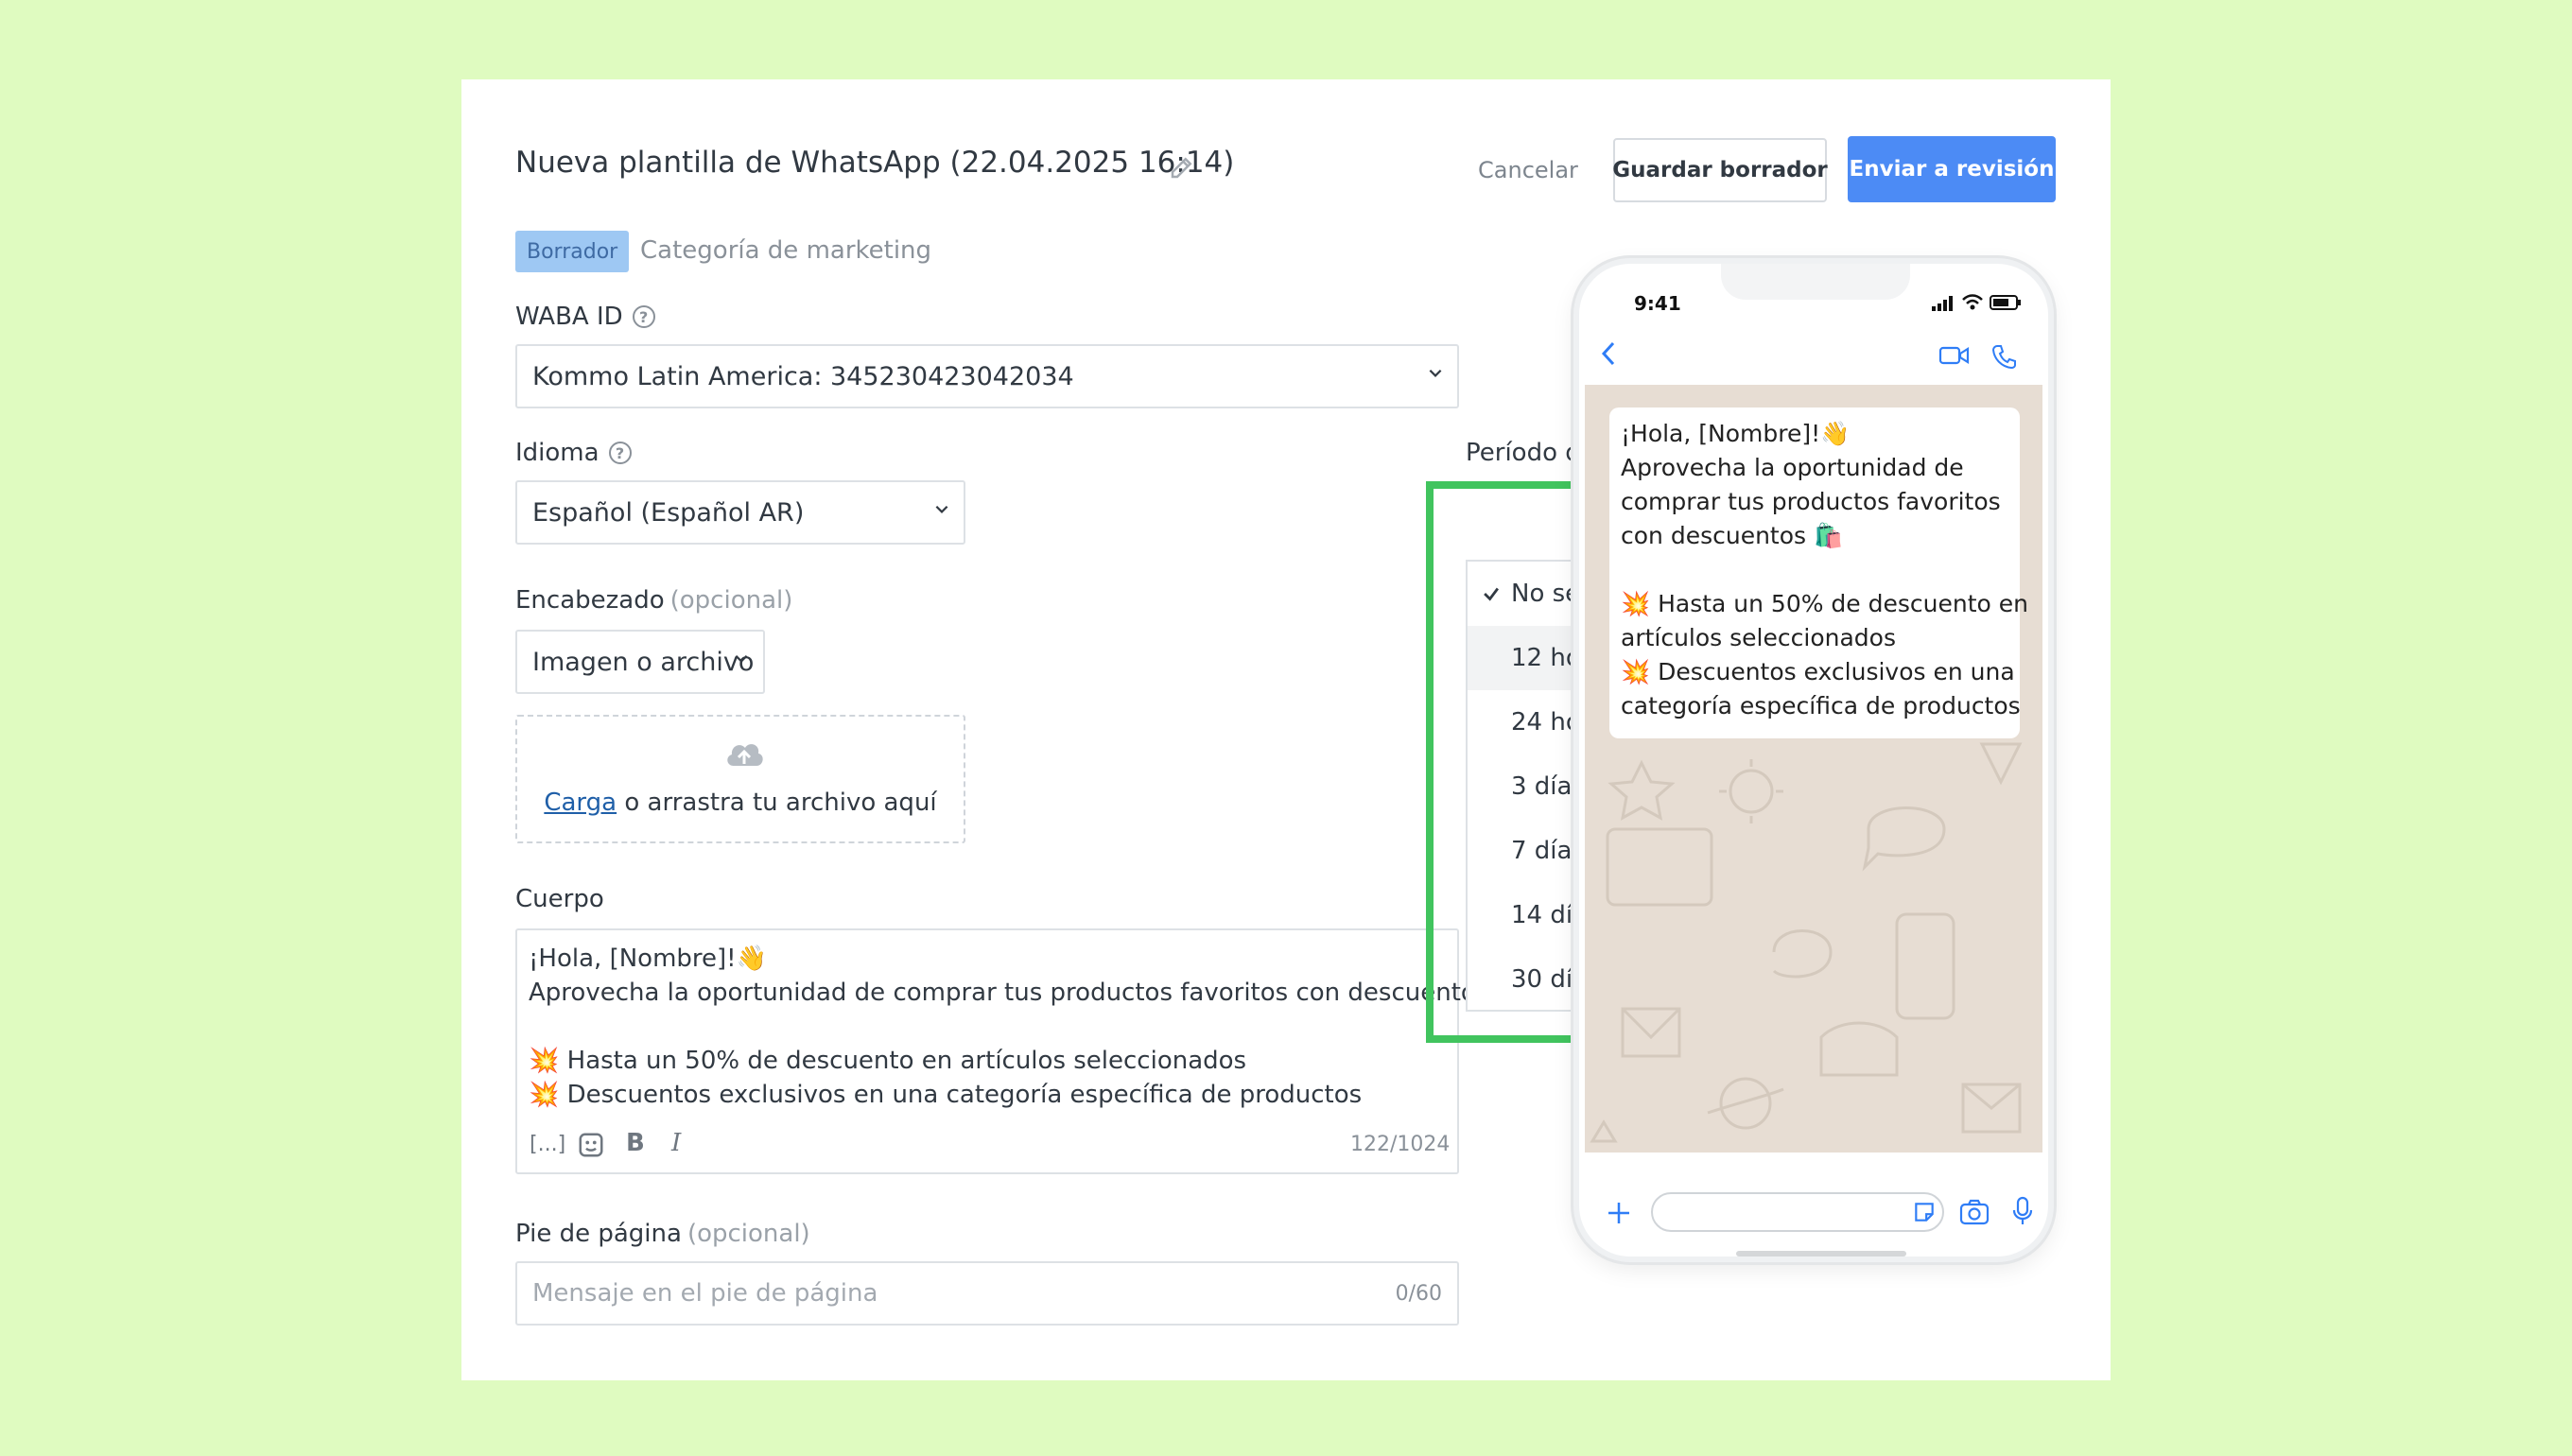 The width and height of the screenshot is (2572, 1456). I want to click on waba-id-label-text: WABA ID, so click(569, 317).